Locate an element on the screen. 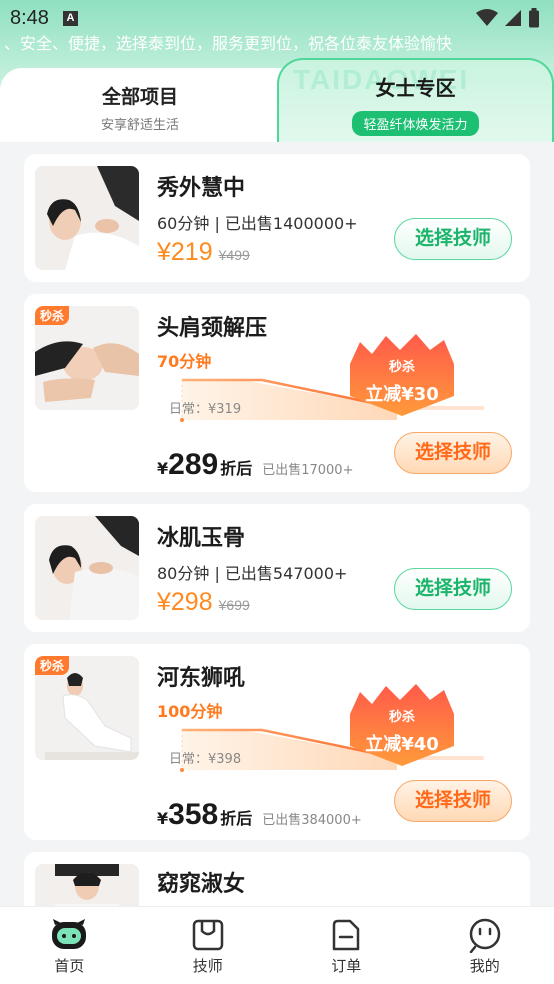  service-meta: 80分钟 | 已出售547000+ is located at coordinates (252, 573).